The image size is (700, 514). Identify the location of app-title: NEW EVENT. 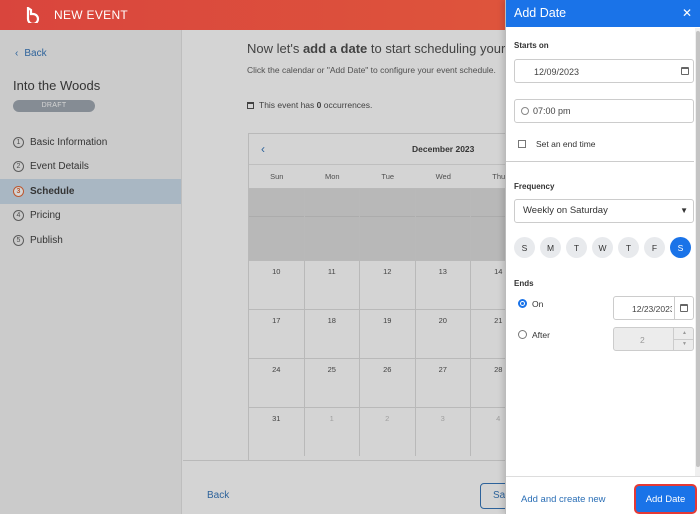
(91, 15).